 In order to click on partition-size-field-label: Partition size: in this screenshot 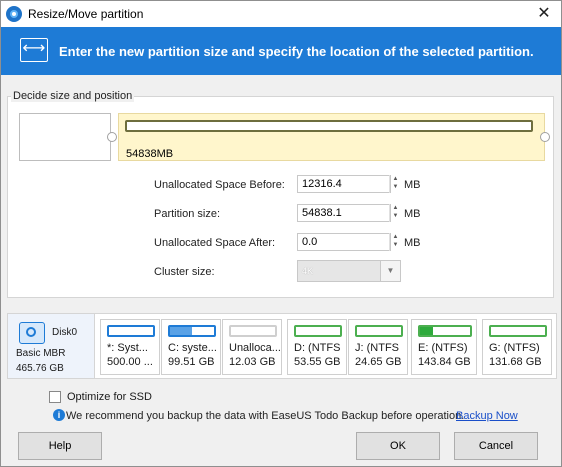, I will do `click(187, 214)`.